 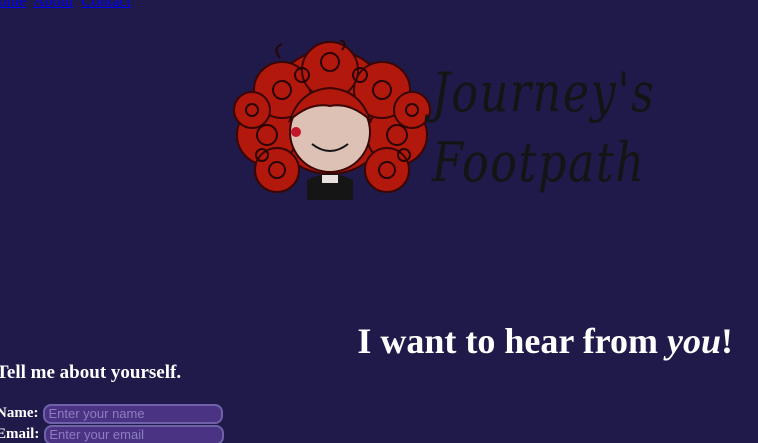 What do you see at coordinates (13, 5) in the screenshot?
I see `nav-link-home: Home` at bounding box center [13, 5].